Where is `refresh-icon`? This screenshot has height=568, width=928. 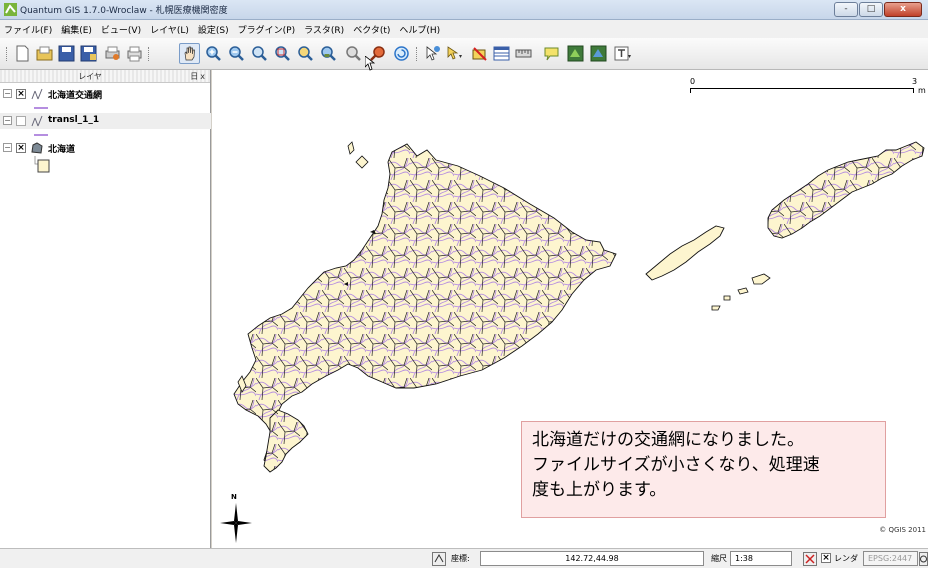 refresh-icon is located at coordinates (401, 53).